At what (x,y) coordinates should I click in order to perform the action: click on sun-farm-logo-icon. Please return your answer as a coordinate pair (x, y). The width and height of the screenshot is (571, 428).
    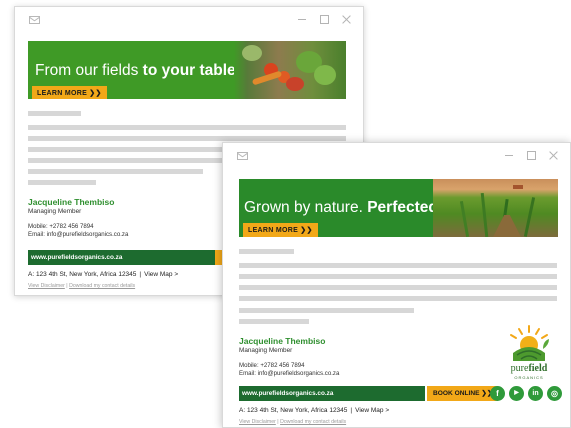
    Looking at the image, I should click on (529, 343).